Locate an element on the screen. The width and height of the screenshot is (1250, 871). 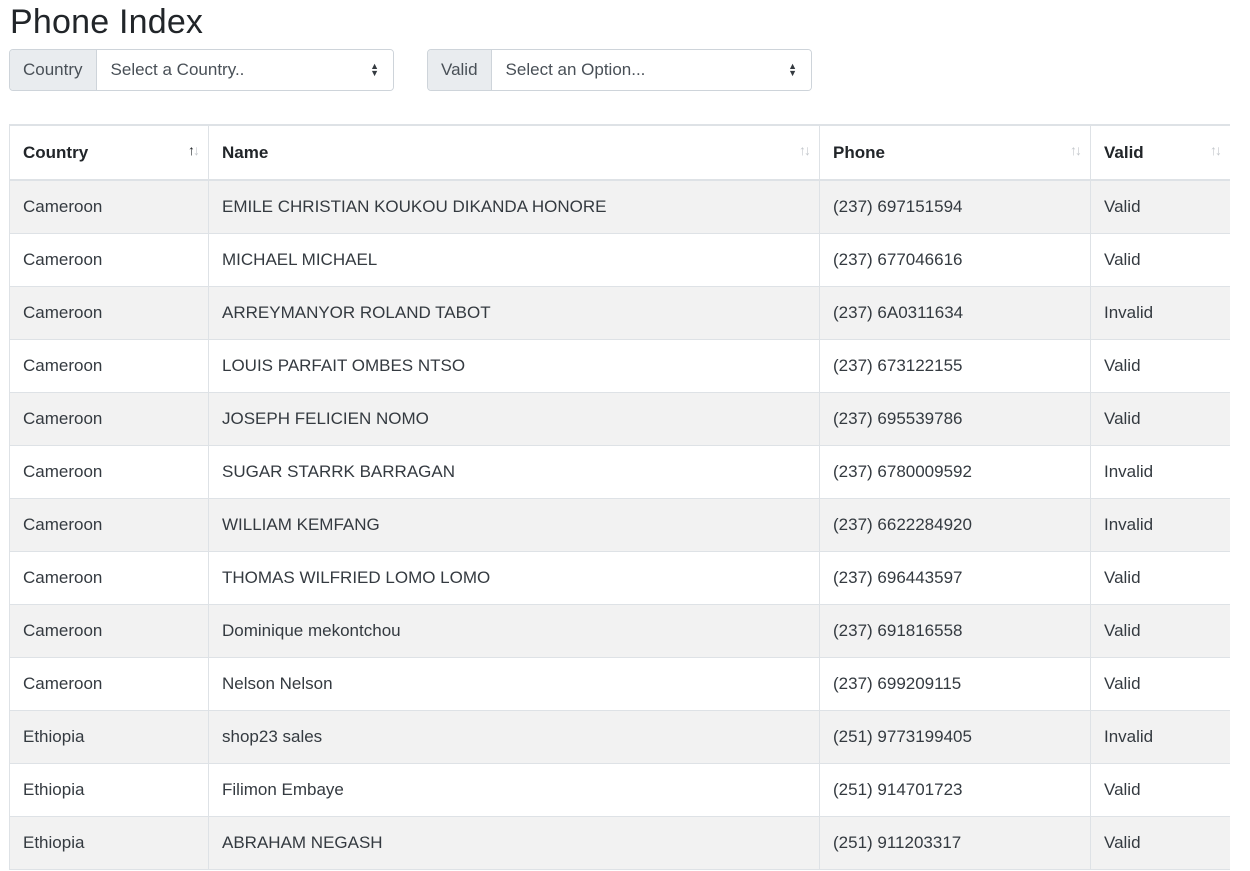
cell-phone: (237) 696443597 is located at coordinates (955, 577).